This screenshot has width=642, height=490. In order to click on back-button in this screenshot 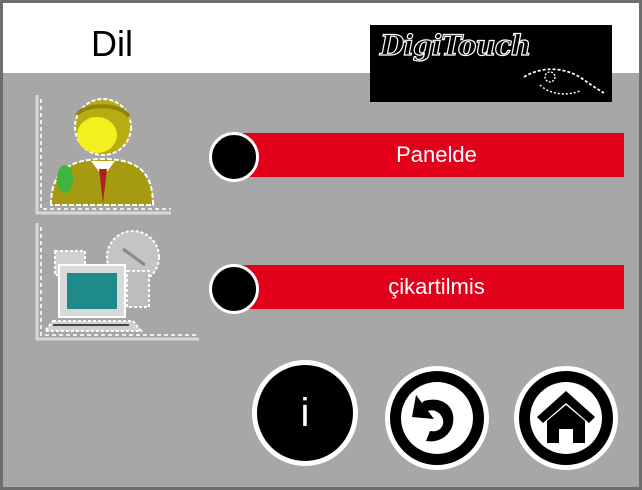, I will do `click(437, 418)`.